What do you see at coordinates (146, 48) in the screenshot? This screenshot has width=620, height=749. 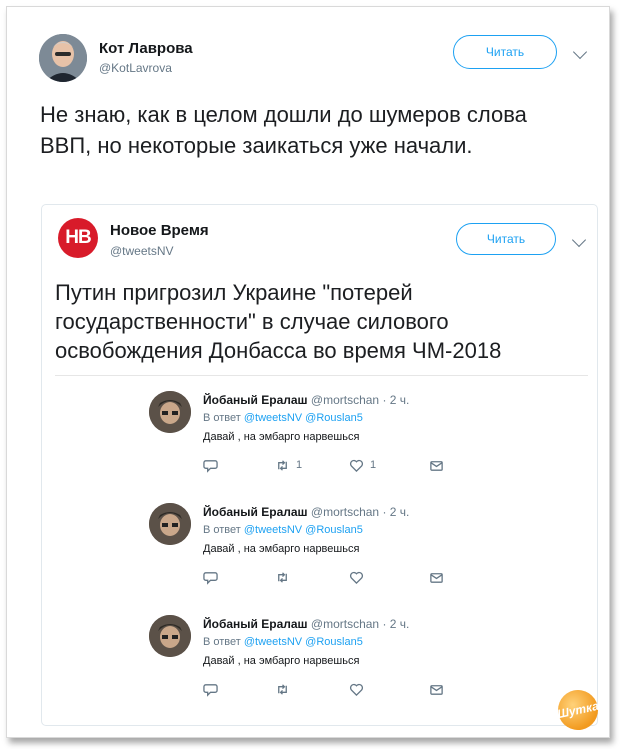 I see `author-name: Кот Лаврова` at bounding box center [146, 48].